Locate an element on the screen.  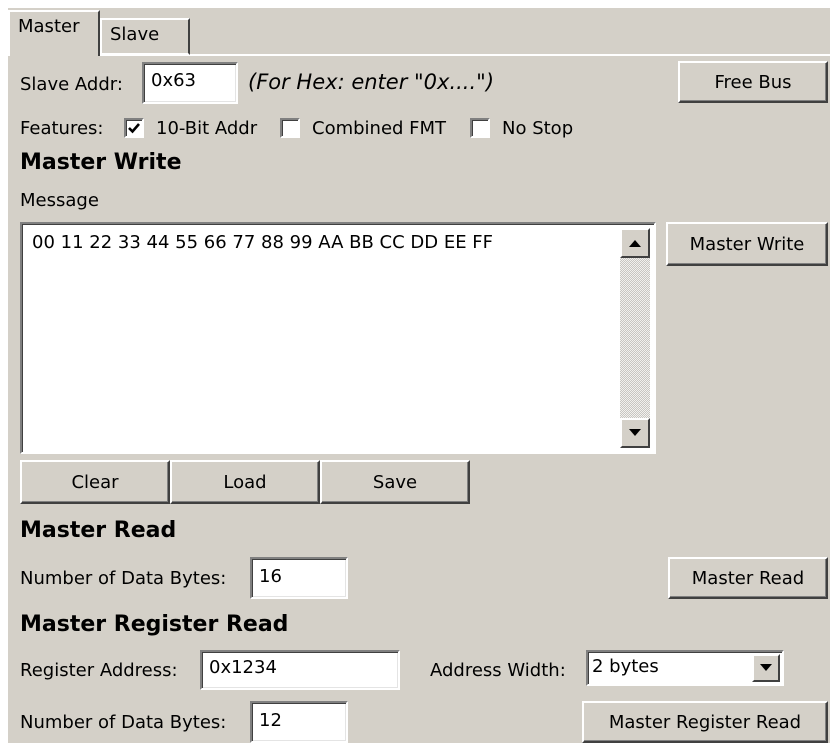
tab-slave-label: Slave is located at coordinates (135, 34).